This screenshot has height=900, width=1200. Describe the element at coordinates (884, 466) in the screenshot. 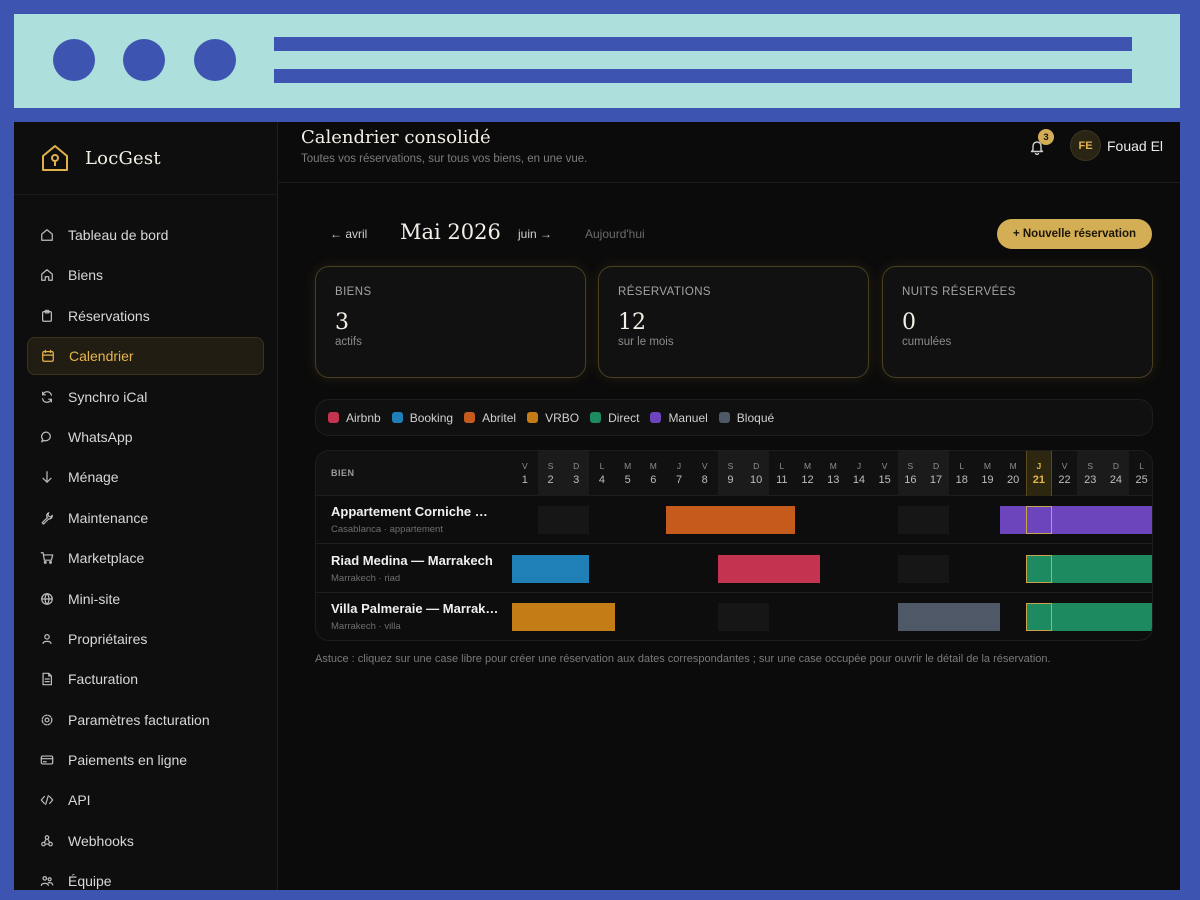

I see `weekday-letter: V` at that location.